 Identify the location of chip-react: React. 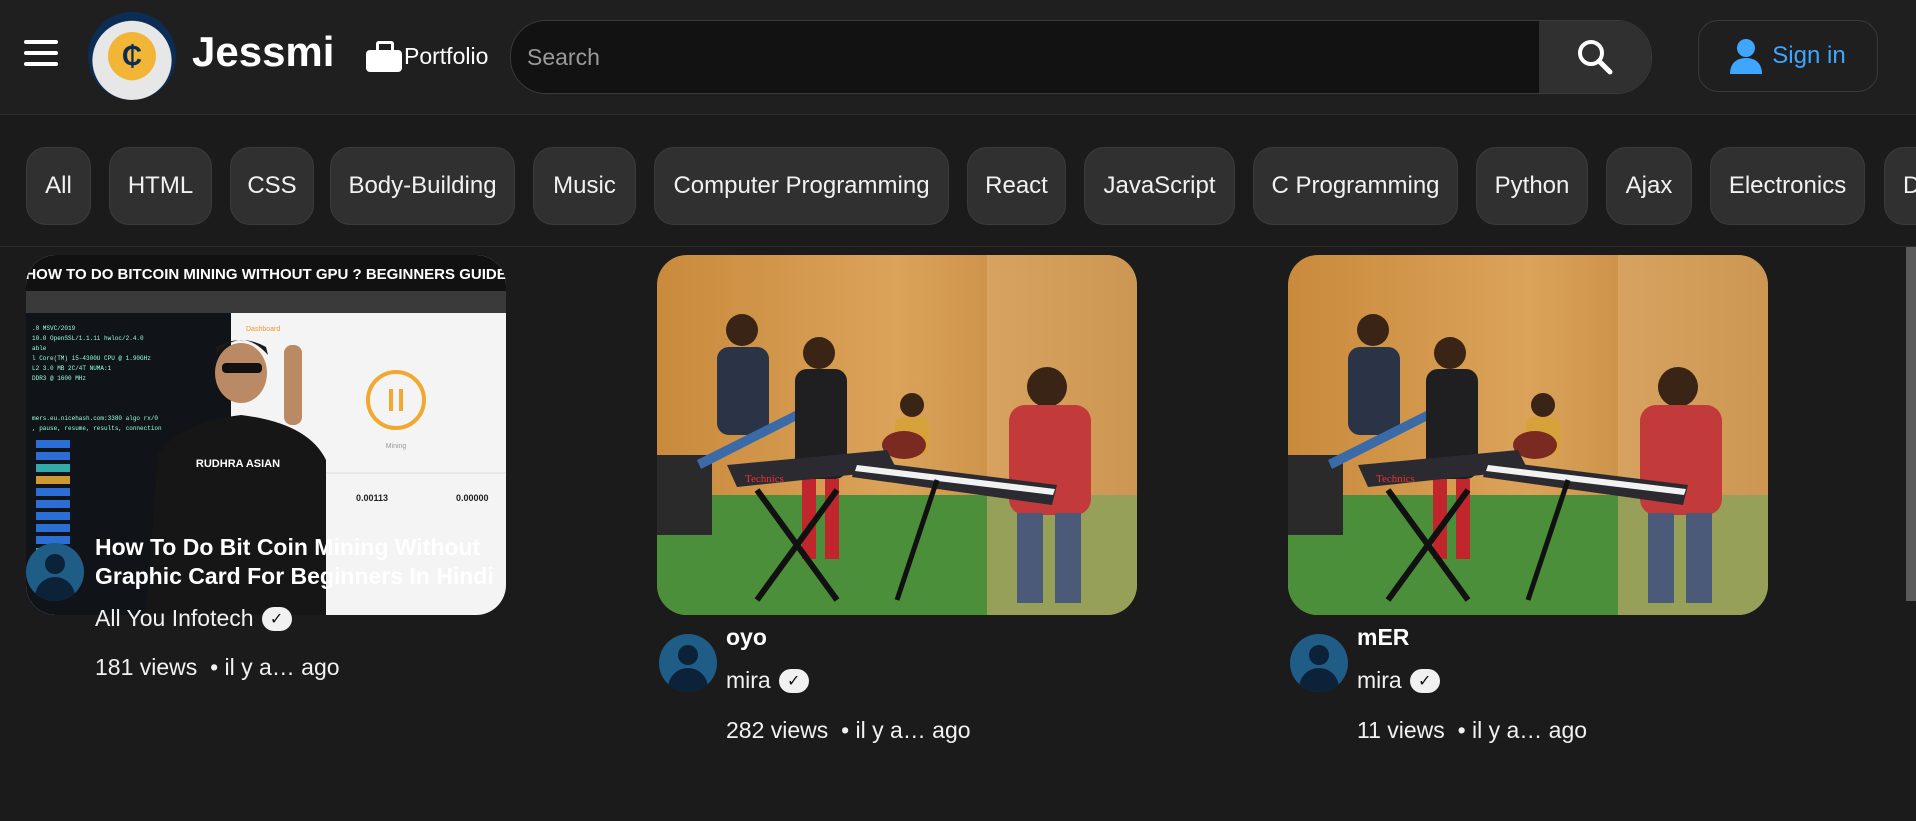
(1016, 186).